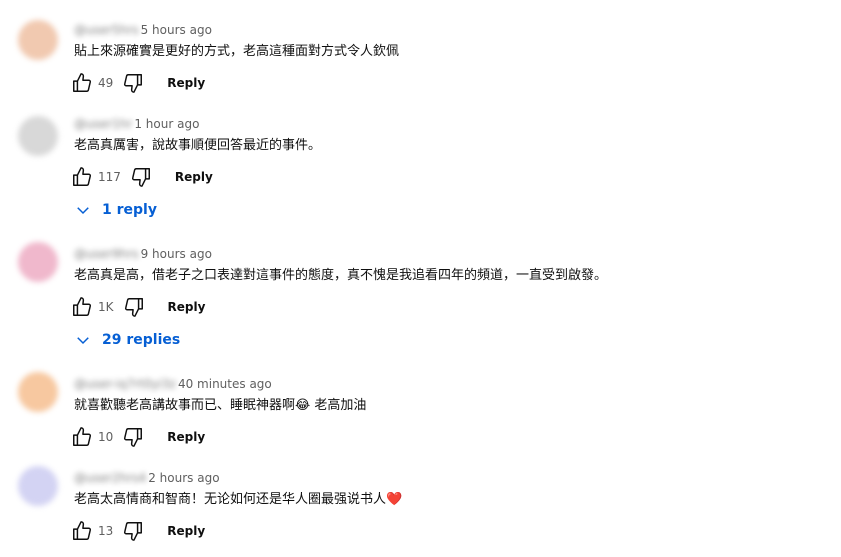 The width and height of the screenshot is (841, 557). I want to click on timestamp: 9 hours ago, so click(176, 254).